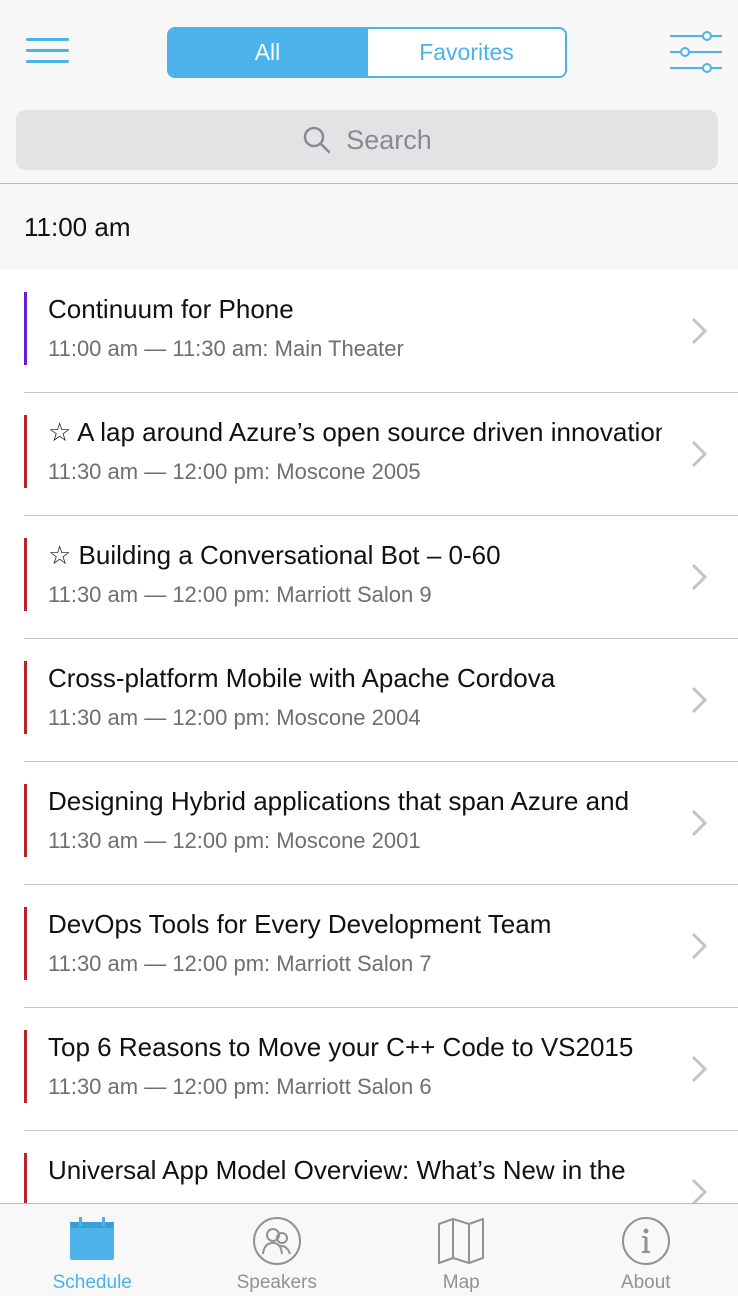  I want to click on people-icon, so click(276, 1241).